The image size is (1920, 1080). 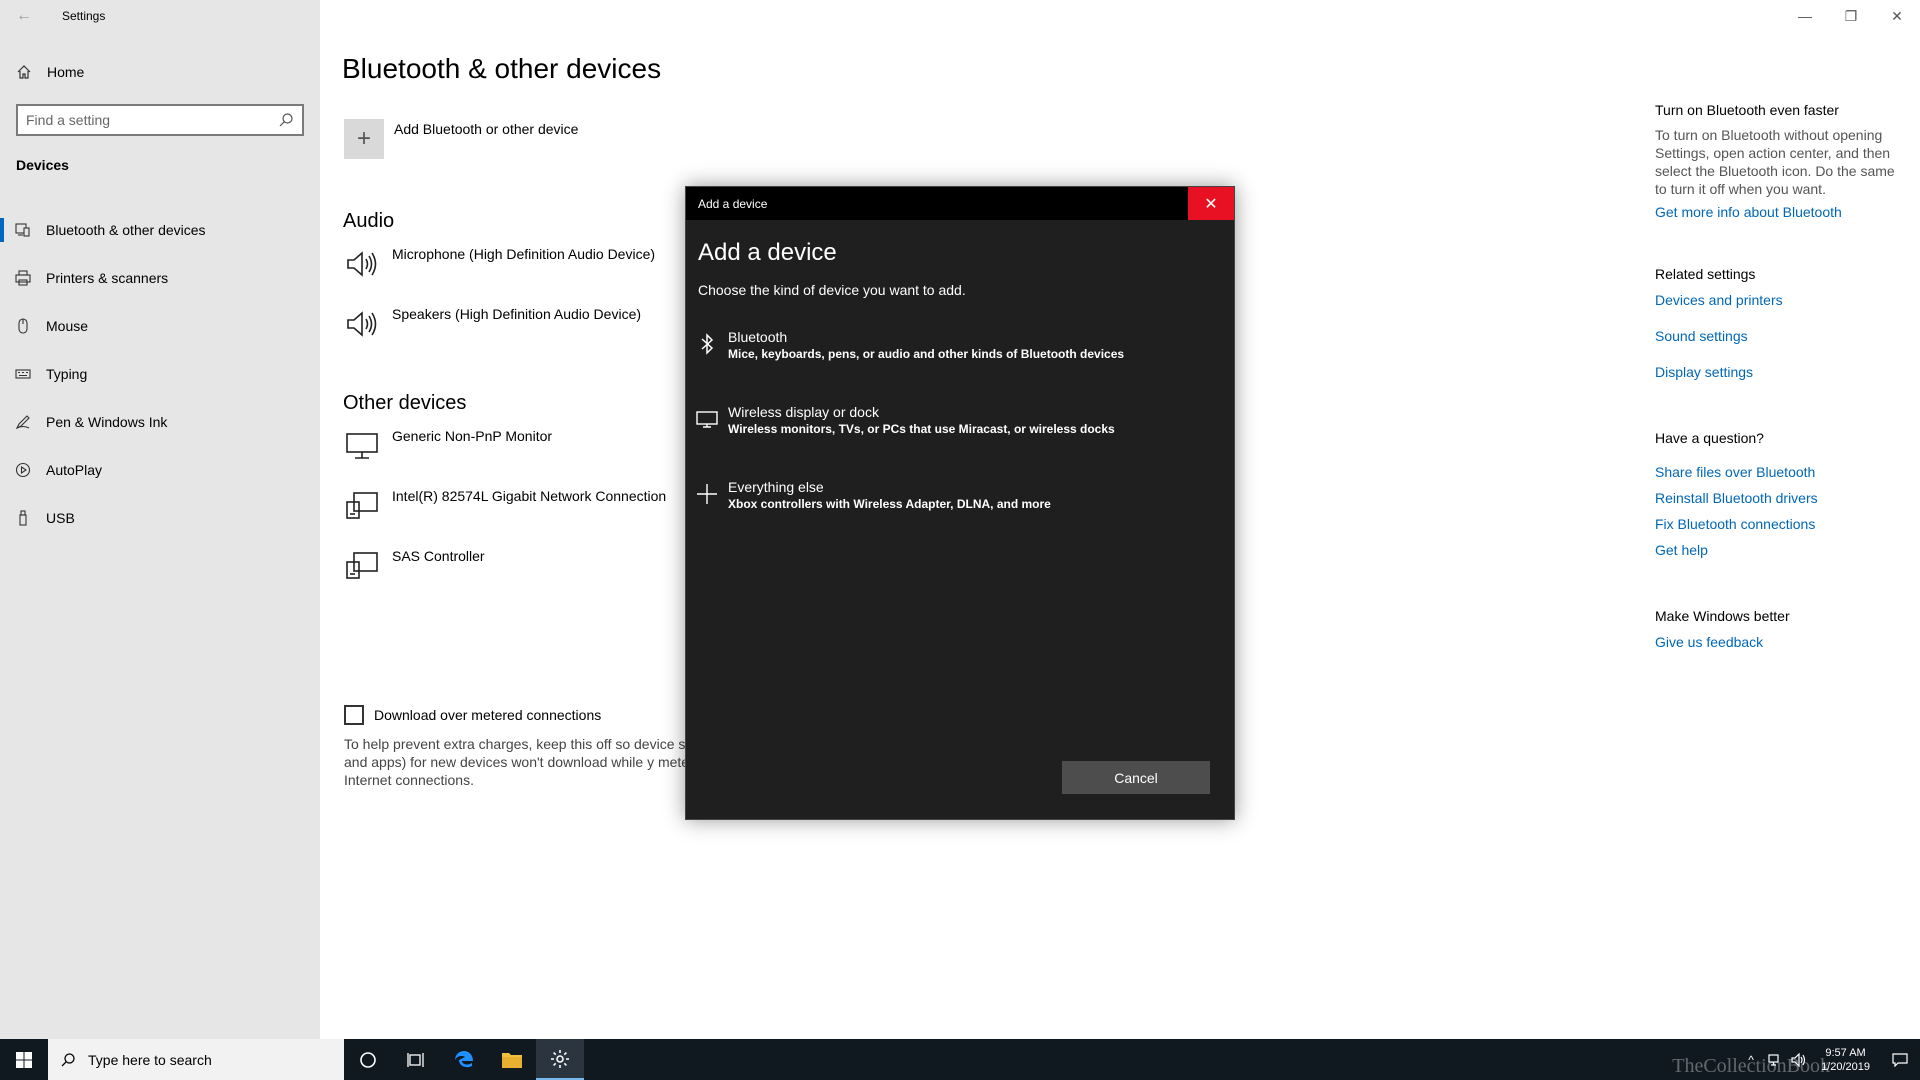 What do you see at coordinates (438, 556) in the screenshot?
I see `device-name: SAS Controller` at bounding box center [438, 556].